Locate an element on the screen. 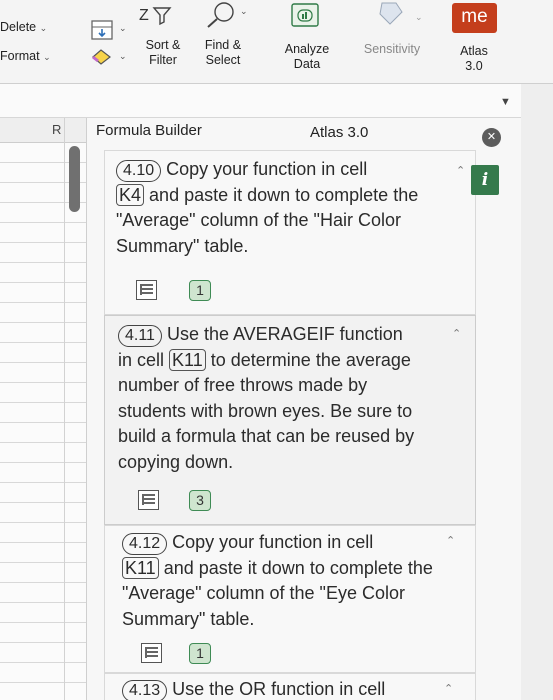 This screenshot has width=553, height=700. find-select-button: Find & Select is located at coordinates (223, 53).